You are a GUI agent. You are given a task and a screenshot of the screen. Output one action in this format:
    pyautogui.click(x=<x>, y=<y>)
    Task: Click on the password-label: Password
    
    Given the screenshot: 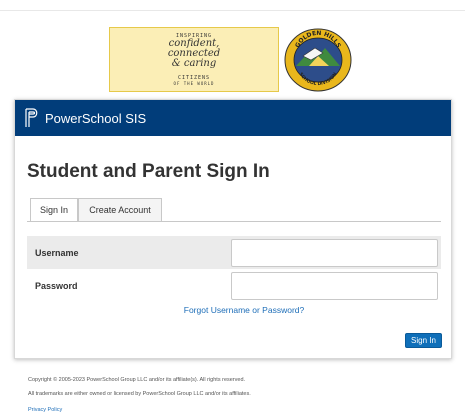 What is the action you would take?
    pyautogui.click(x=56, y=286)
    